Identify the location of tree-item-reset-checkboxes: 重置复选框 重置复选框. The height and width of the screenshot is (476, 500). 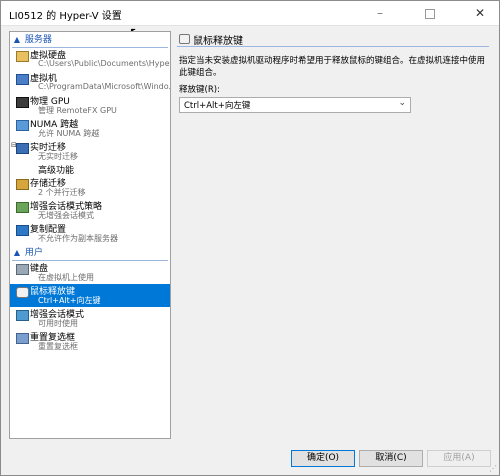
(90, 341).